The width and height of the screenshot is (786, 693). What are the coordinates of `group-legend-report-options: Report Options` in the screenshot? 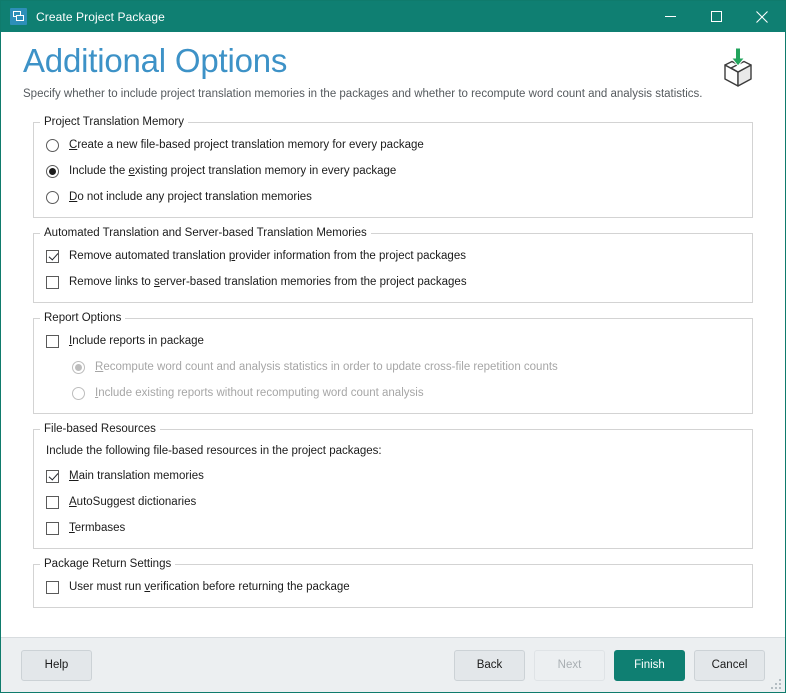 It's located at (83, 318).